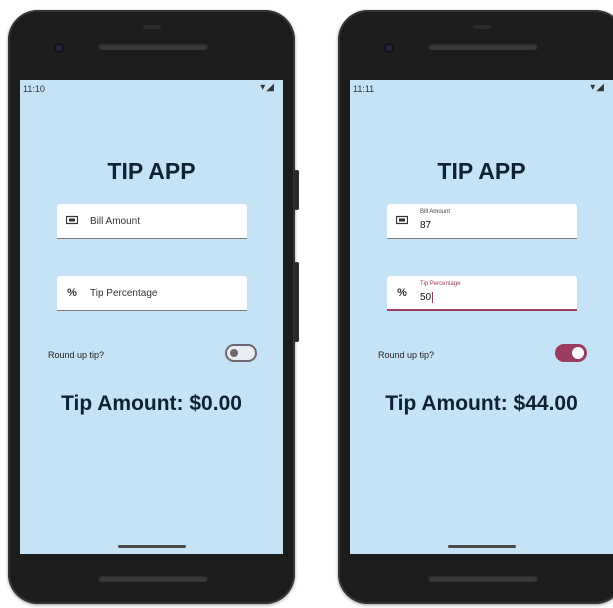 Image resolution: width=613 pixels, height=608 pixels. What do you see at coordinates (115, 221) in the screenshot?
I see `bill-amount-placeholder: Bill Amount` at bounding box center [115, 221].